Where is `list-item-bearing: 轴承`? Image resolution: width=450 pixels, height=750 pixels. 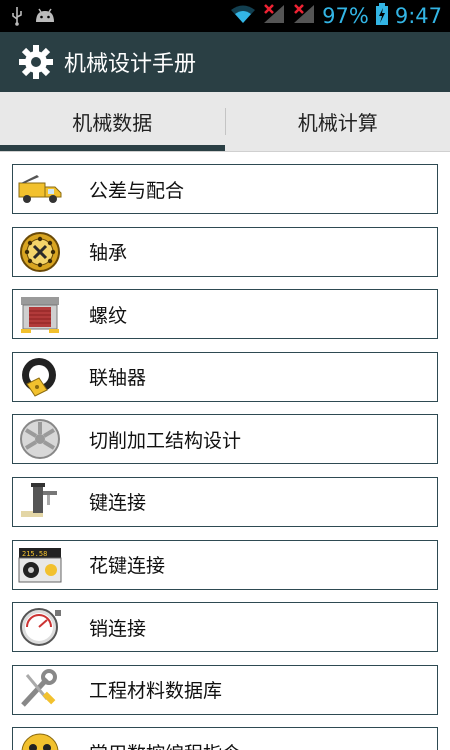 list-item-bearing: 轴承 is located at coordinates (225, 251).